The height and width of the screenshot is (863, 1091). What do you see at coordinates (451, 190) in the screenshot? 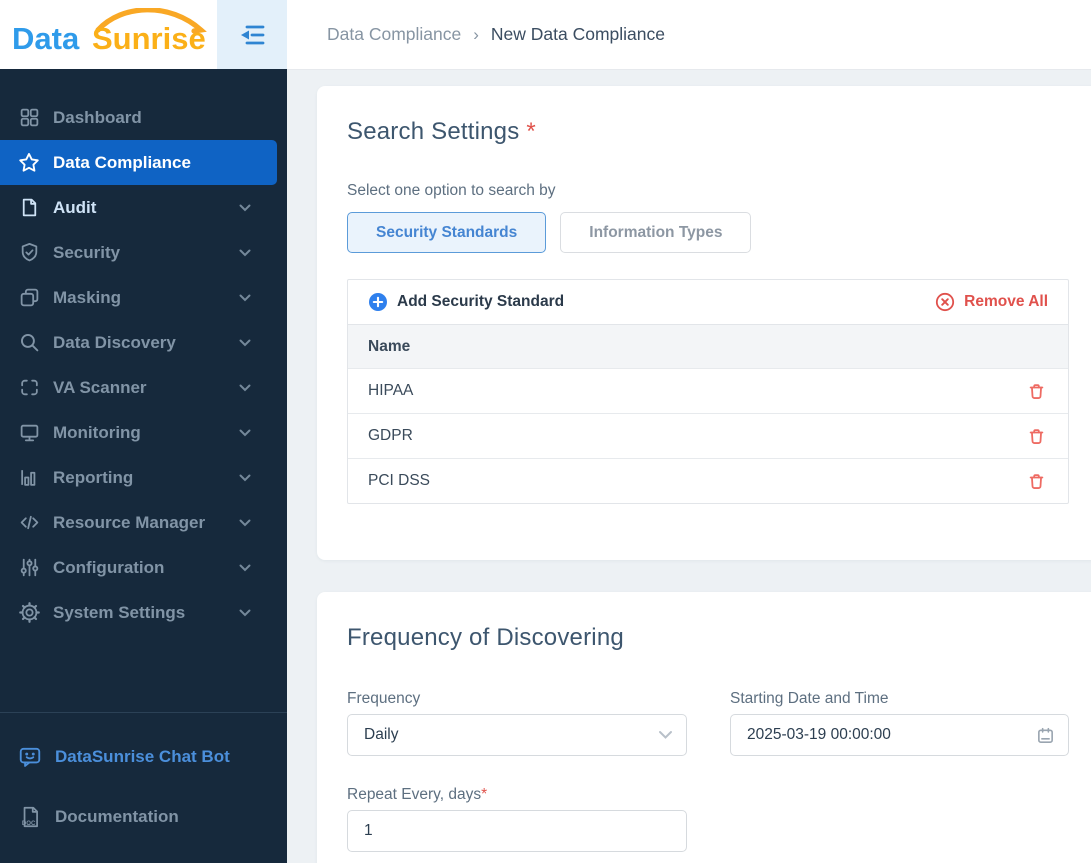
I see `search-settings-subtitle: Select one option to search by` at bounding box center [451, 190].